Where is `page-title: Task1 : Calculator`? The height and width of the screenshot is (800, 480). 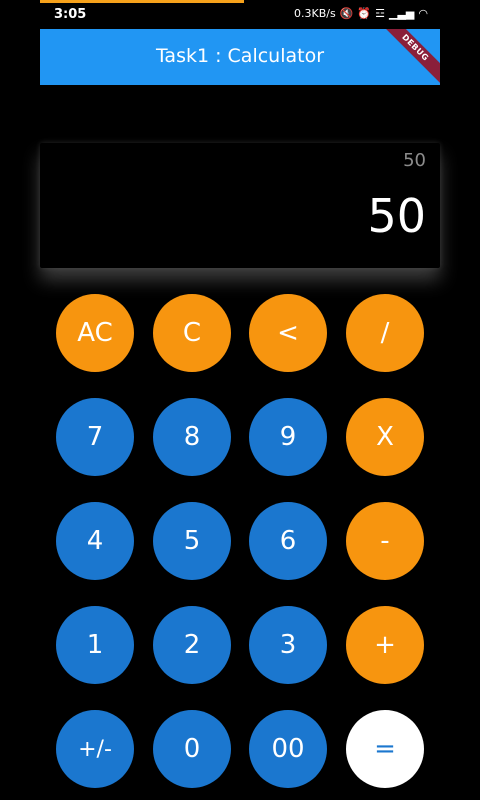
page-title: Task1 : Calculator is located at coordinates (240, 56).